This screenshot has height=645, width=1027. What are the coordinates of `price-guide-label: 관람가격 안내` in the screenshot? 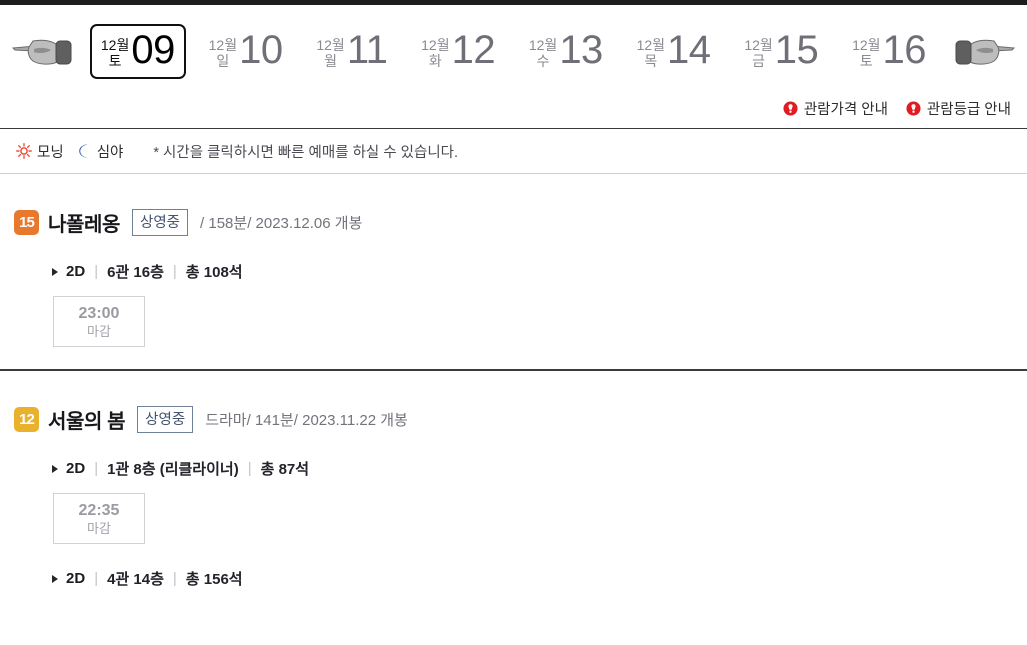 It's located at (845, 110).